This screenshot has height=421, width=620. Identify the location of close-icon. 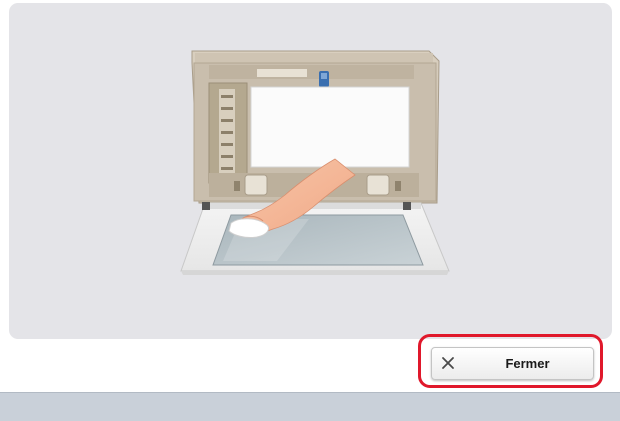
(448, 363).